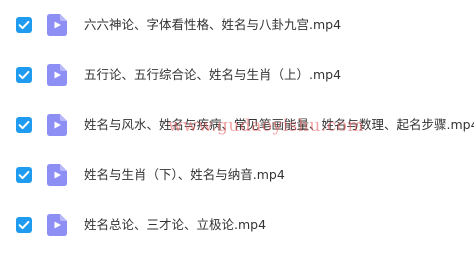 This screenshot has width=474, height=253. What do you see at coordinates (175, 224) in the screenshot?
I see `file-name: 姓名总论、三才论、立极论.mp4` at bounding box center [175, 224].